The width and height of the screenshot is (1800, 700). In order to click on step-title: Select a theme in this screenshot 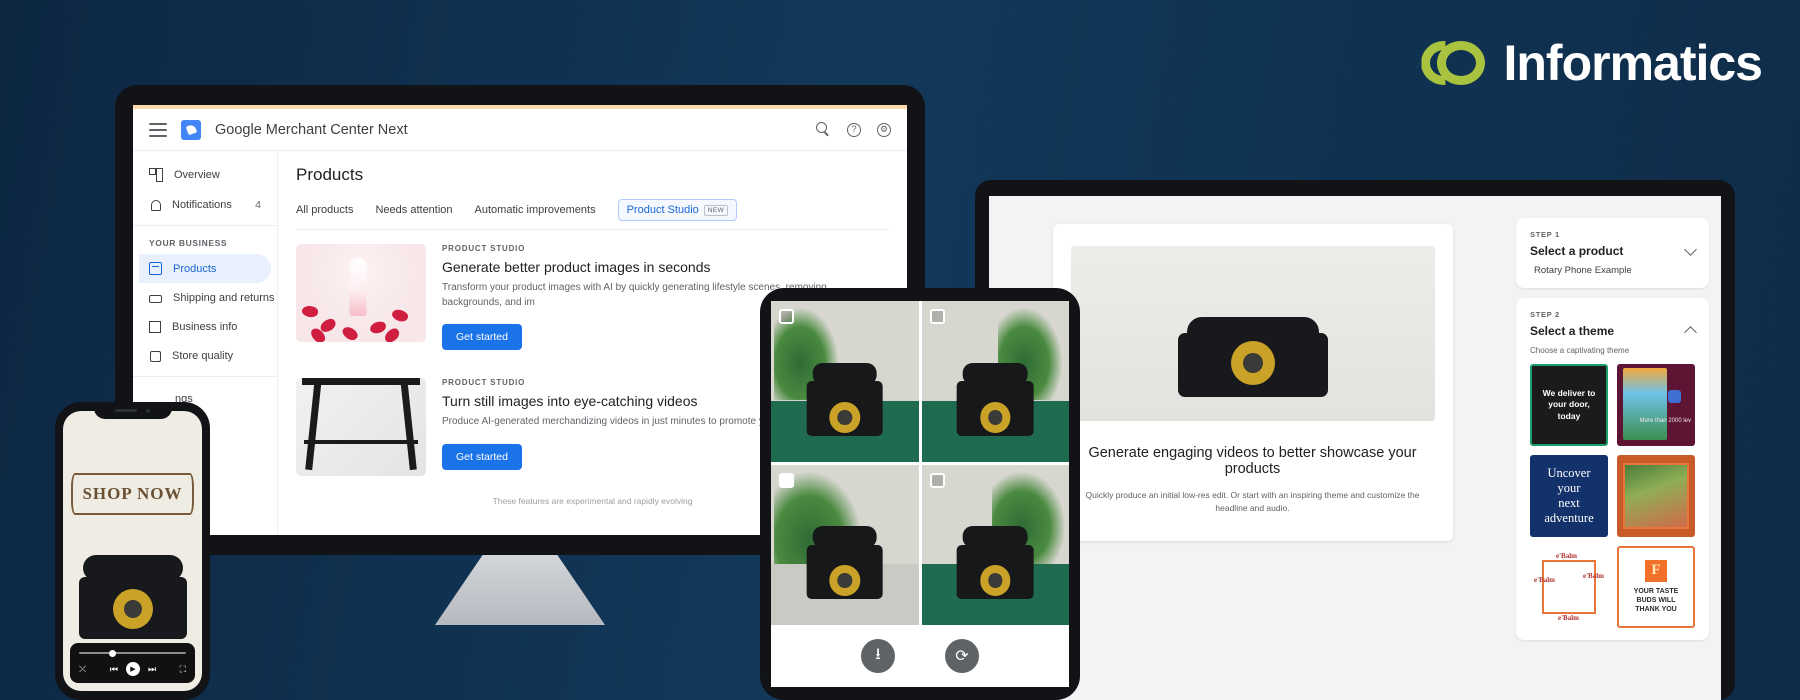, I will do `click(1572, 331)`.